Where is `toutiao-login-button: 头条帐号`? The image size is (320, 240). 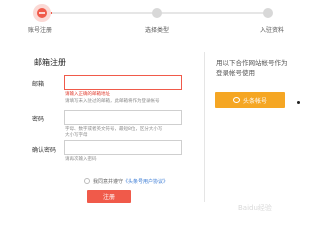
toutiao-login-button: 头条帐号 is located at coordinates (250, 100).